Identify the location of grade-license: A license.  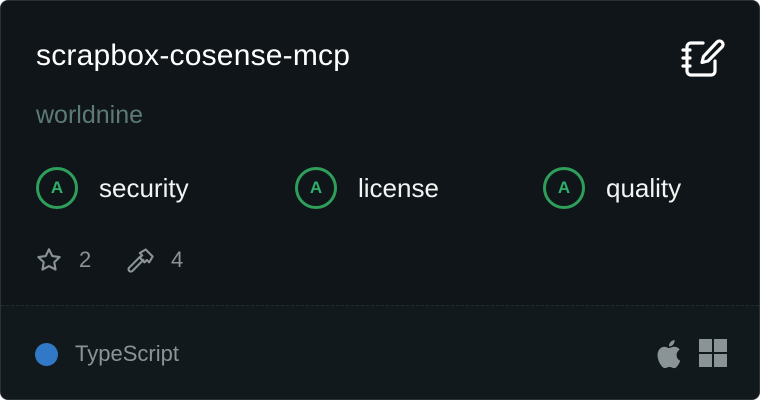
(367, 188).